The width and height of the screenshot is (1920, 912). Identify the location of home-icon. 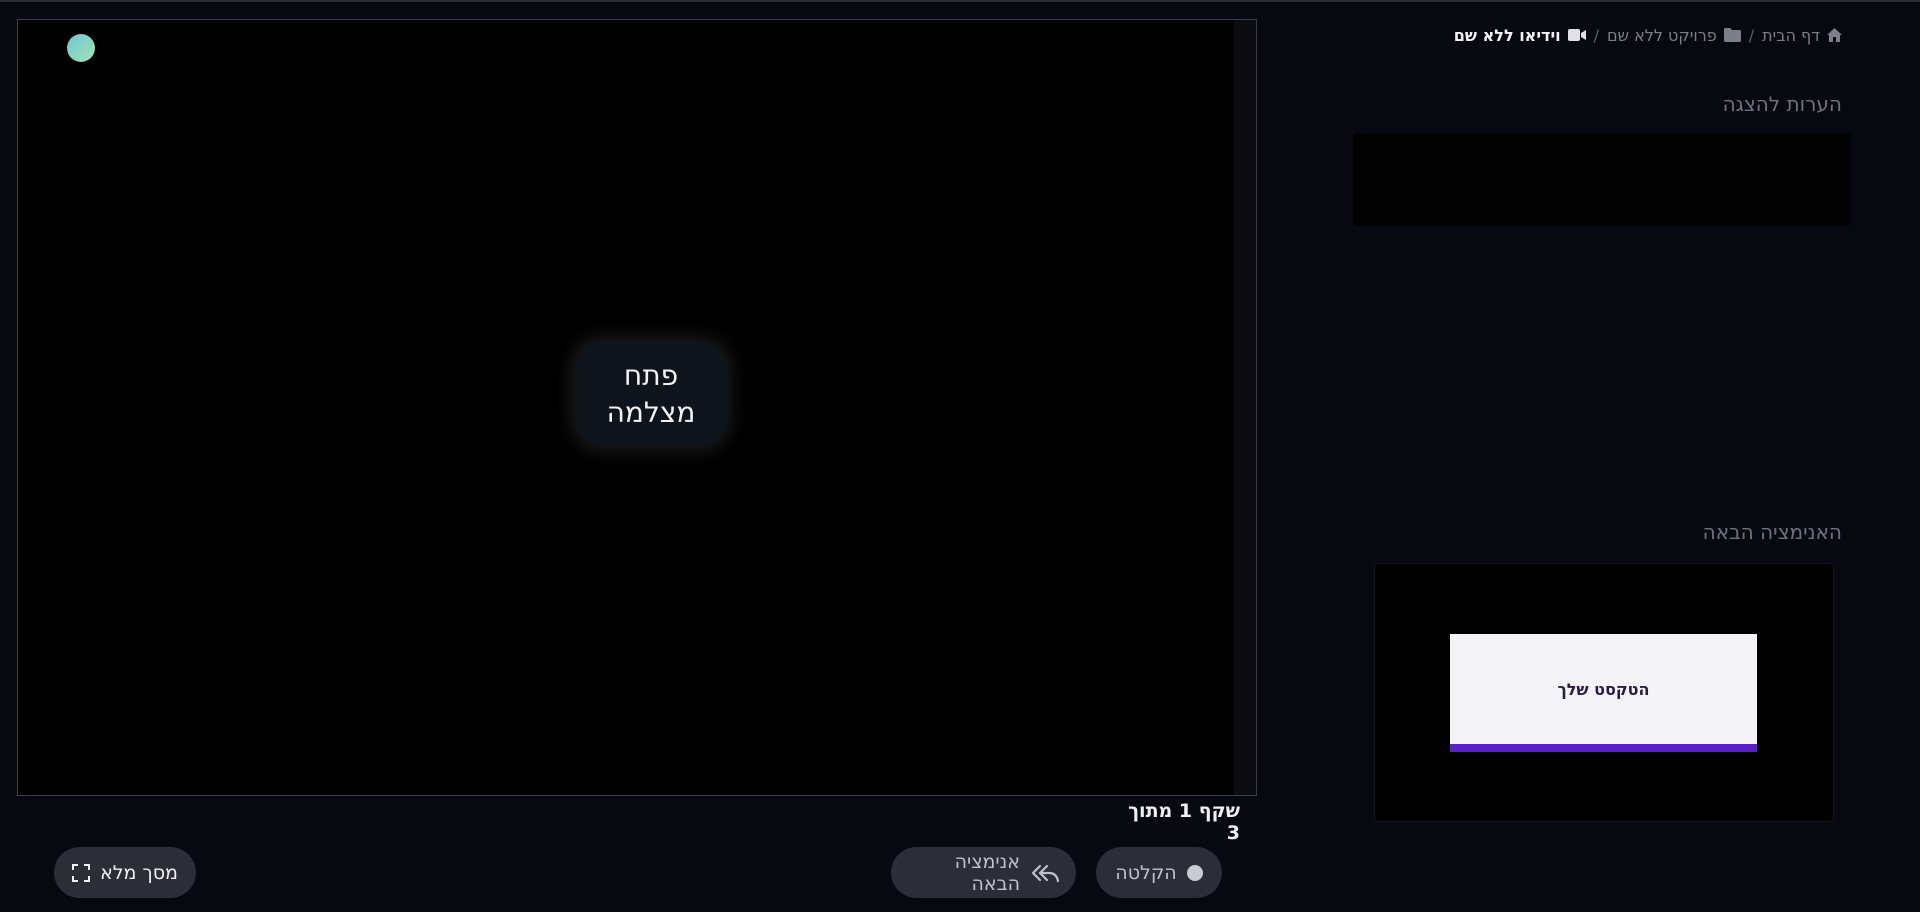
(1834, 35).